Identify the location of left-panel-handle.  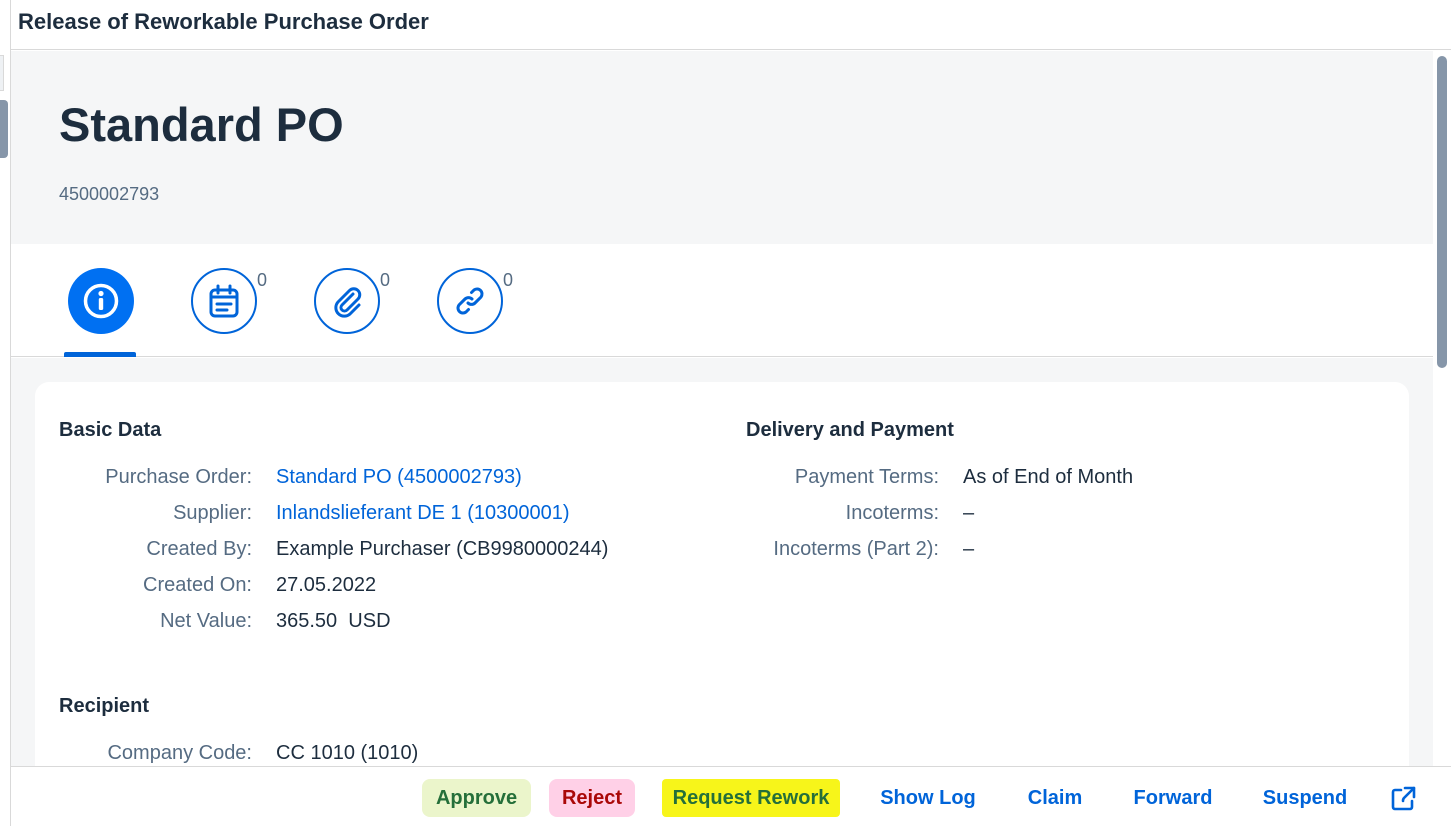
(4, 129).